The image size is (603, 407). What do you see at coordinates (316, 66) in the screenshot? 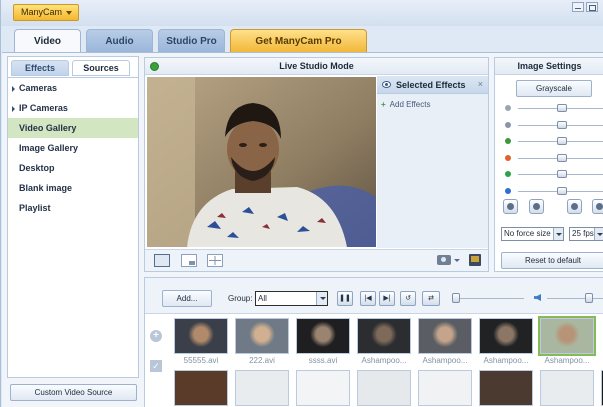
I see `studio-header: Live Studio Mode` at bounding box center [316, 66].